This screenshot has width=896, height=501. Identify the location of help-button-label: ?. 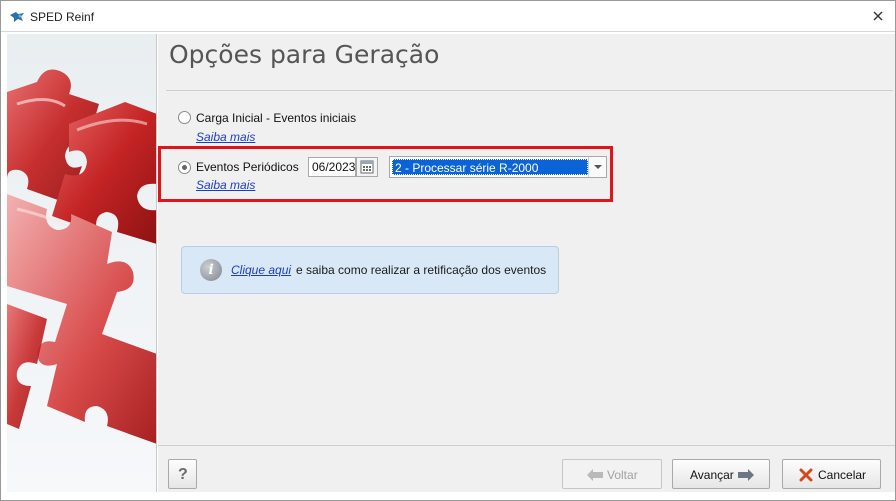
(183, 474).